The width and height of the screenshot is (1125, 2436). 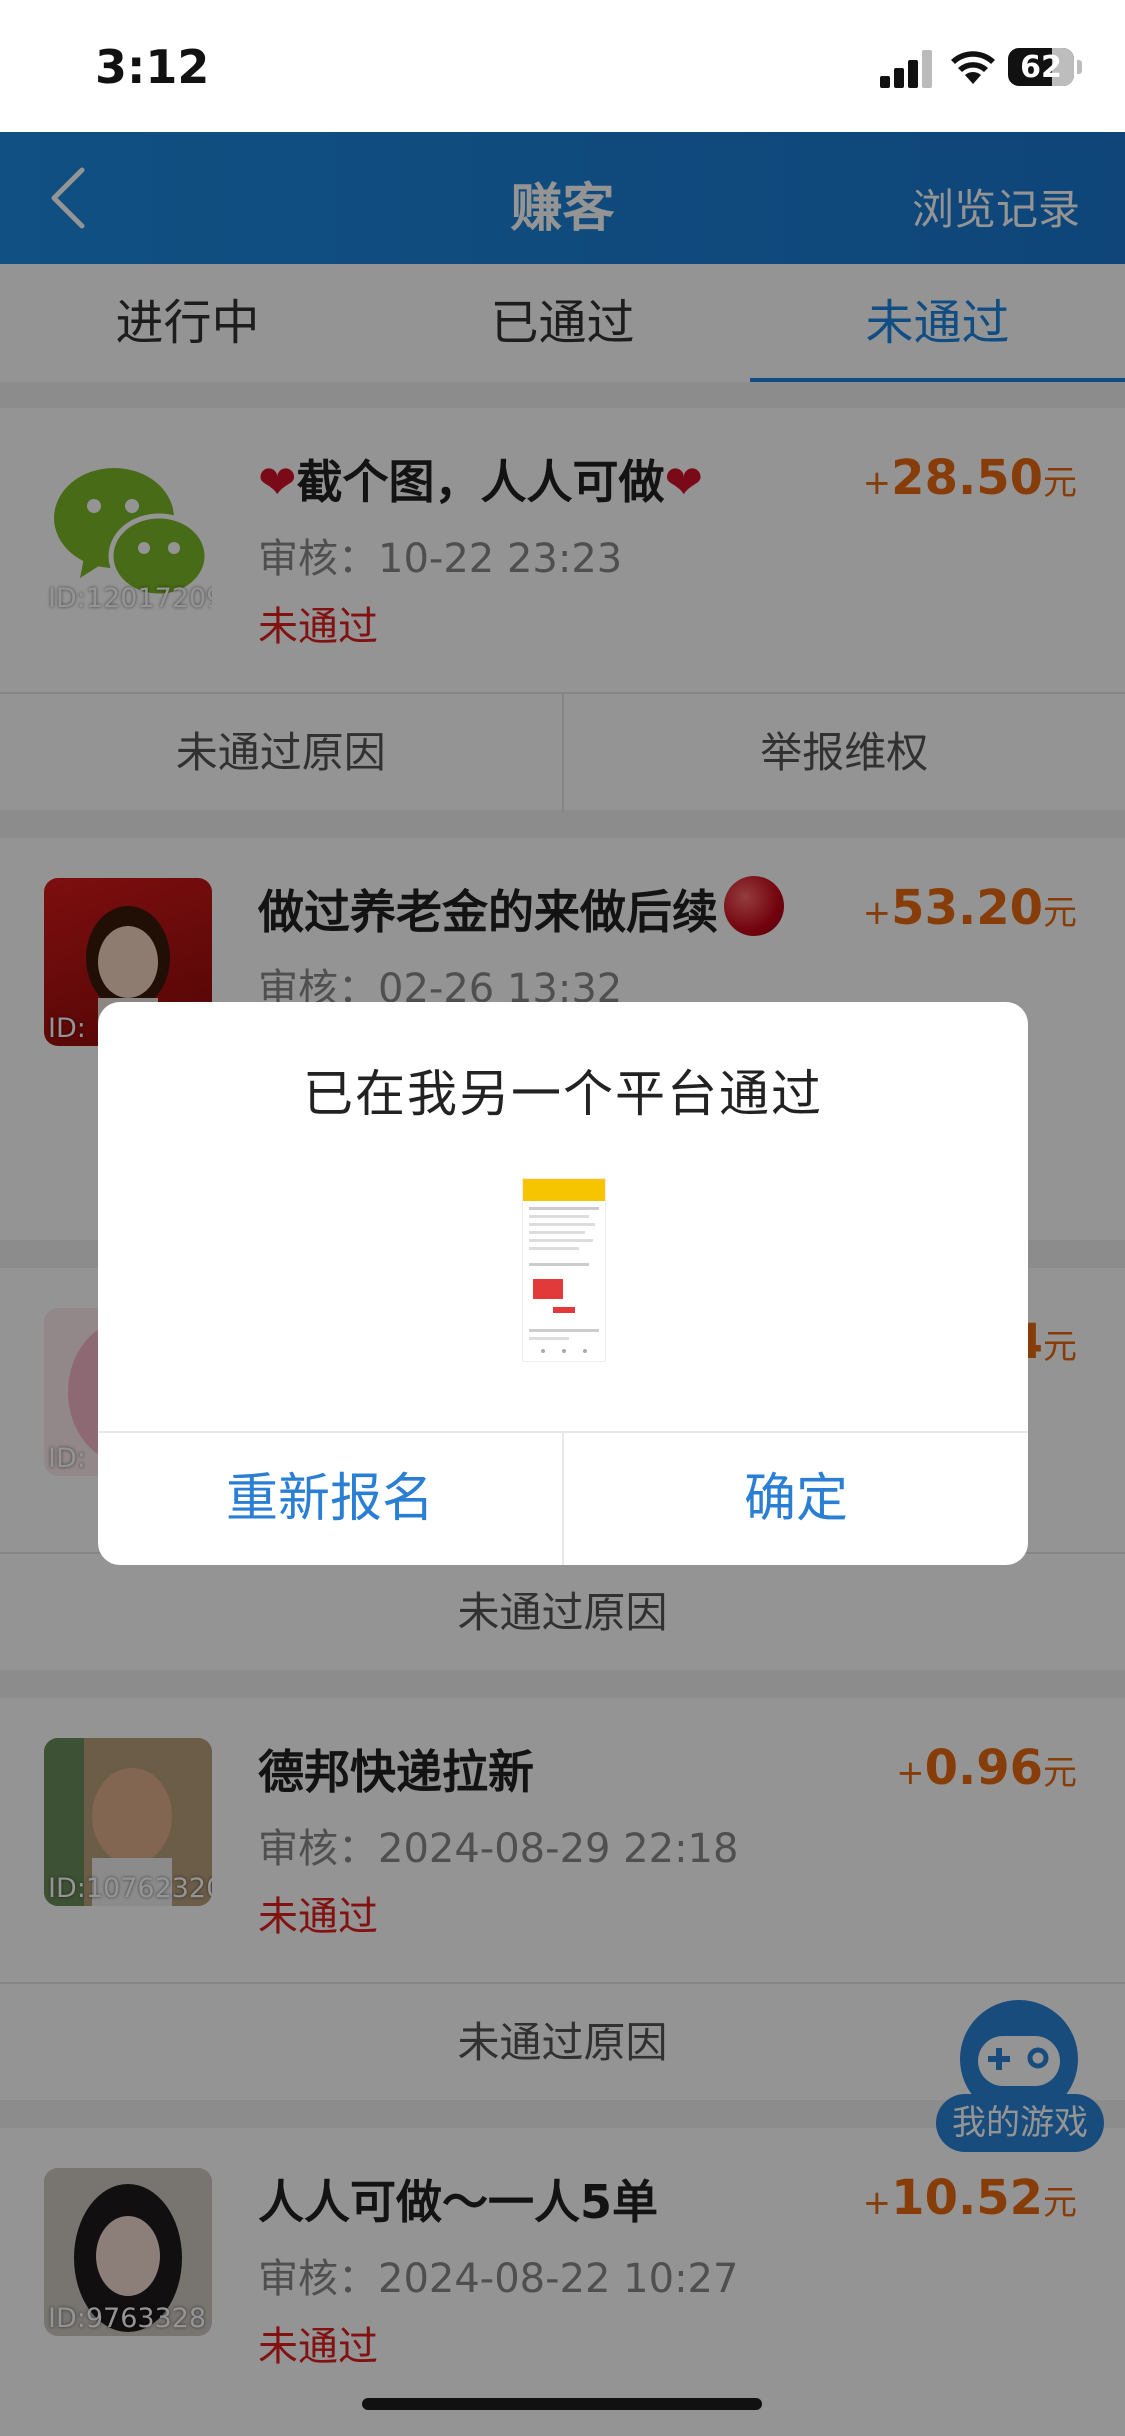 I want to click on status-bar: 3:12 62, so click(x=562, y=66).